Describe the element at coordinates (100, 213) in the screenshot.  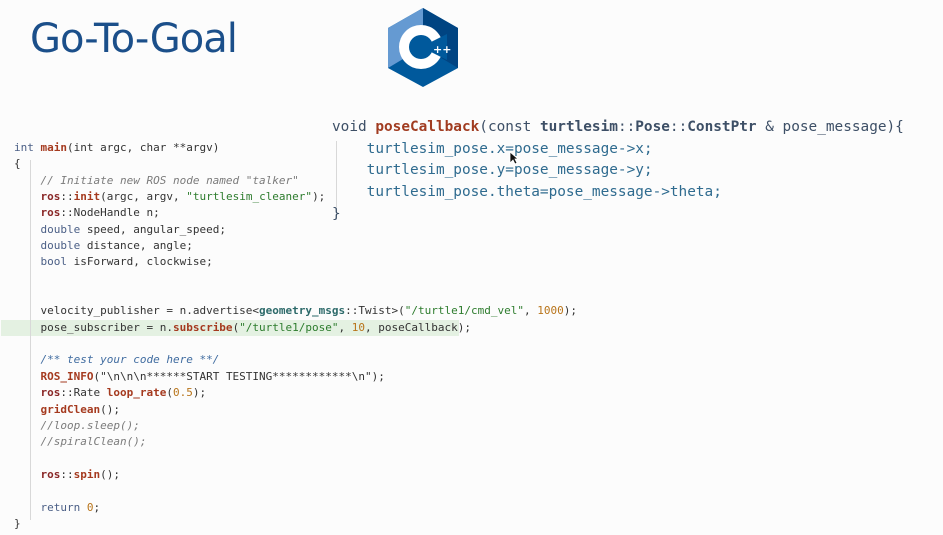
I see `code-line: ros::NodeHandle n;` at that location.